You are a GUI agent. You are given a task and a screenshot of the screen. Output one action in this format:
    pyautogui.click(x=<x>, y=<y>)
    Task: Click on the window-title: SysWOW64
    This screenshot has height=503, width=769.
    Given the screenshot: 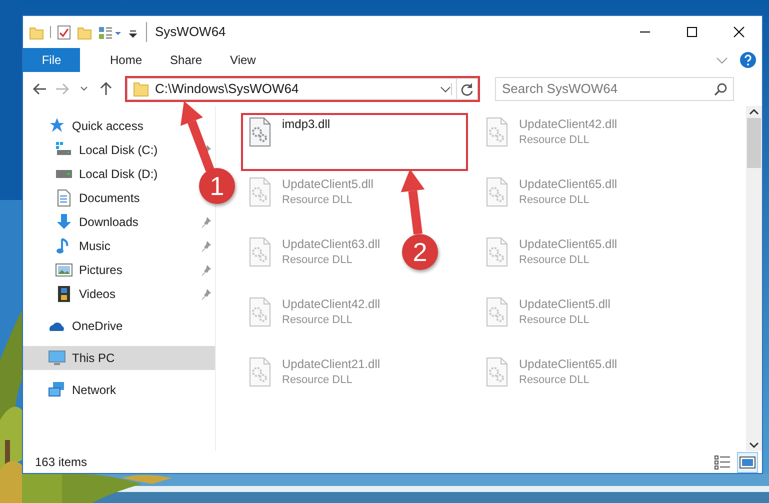 What is the action you would take?
    pyautogui.click(x=186, y=32)
    